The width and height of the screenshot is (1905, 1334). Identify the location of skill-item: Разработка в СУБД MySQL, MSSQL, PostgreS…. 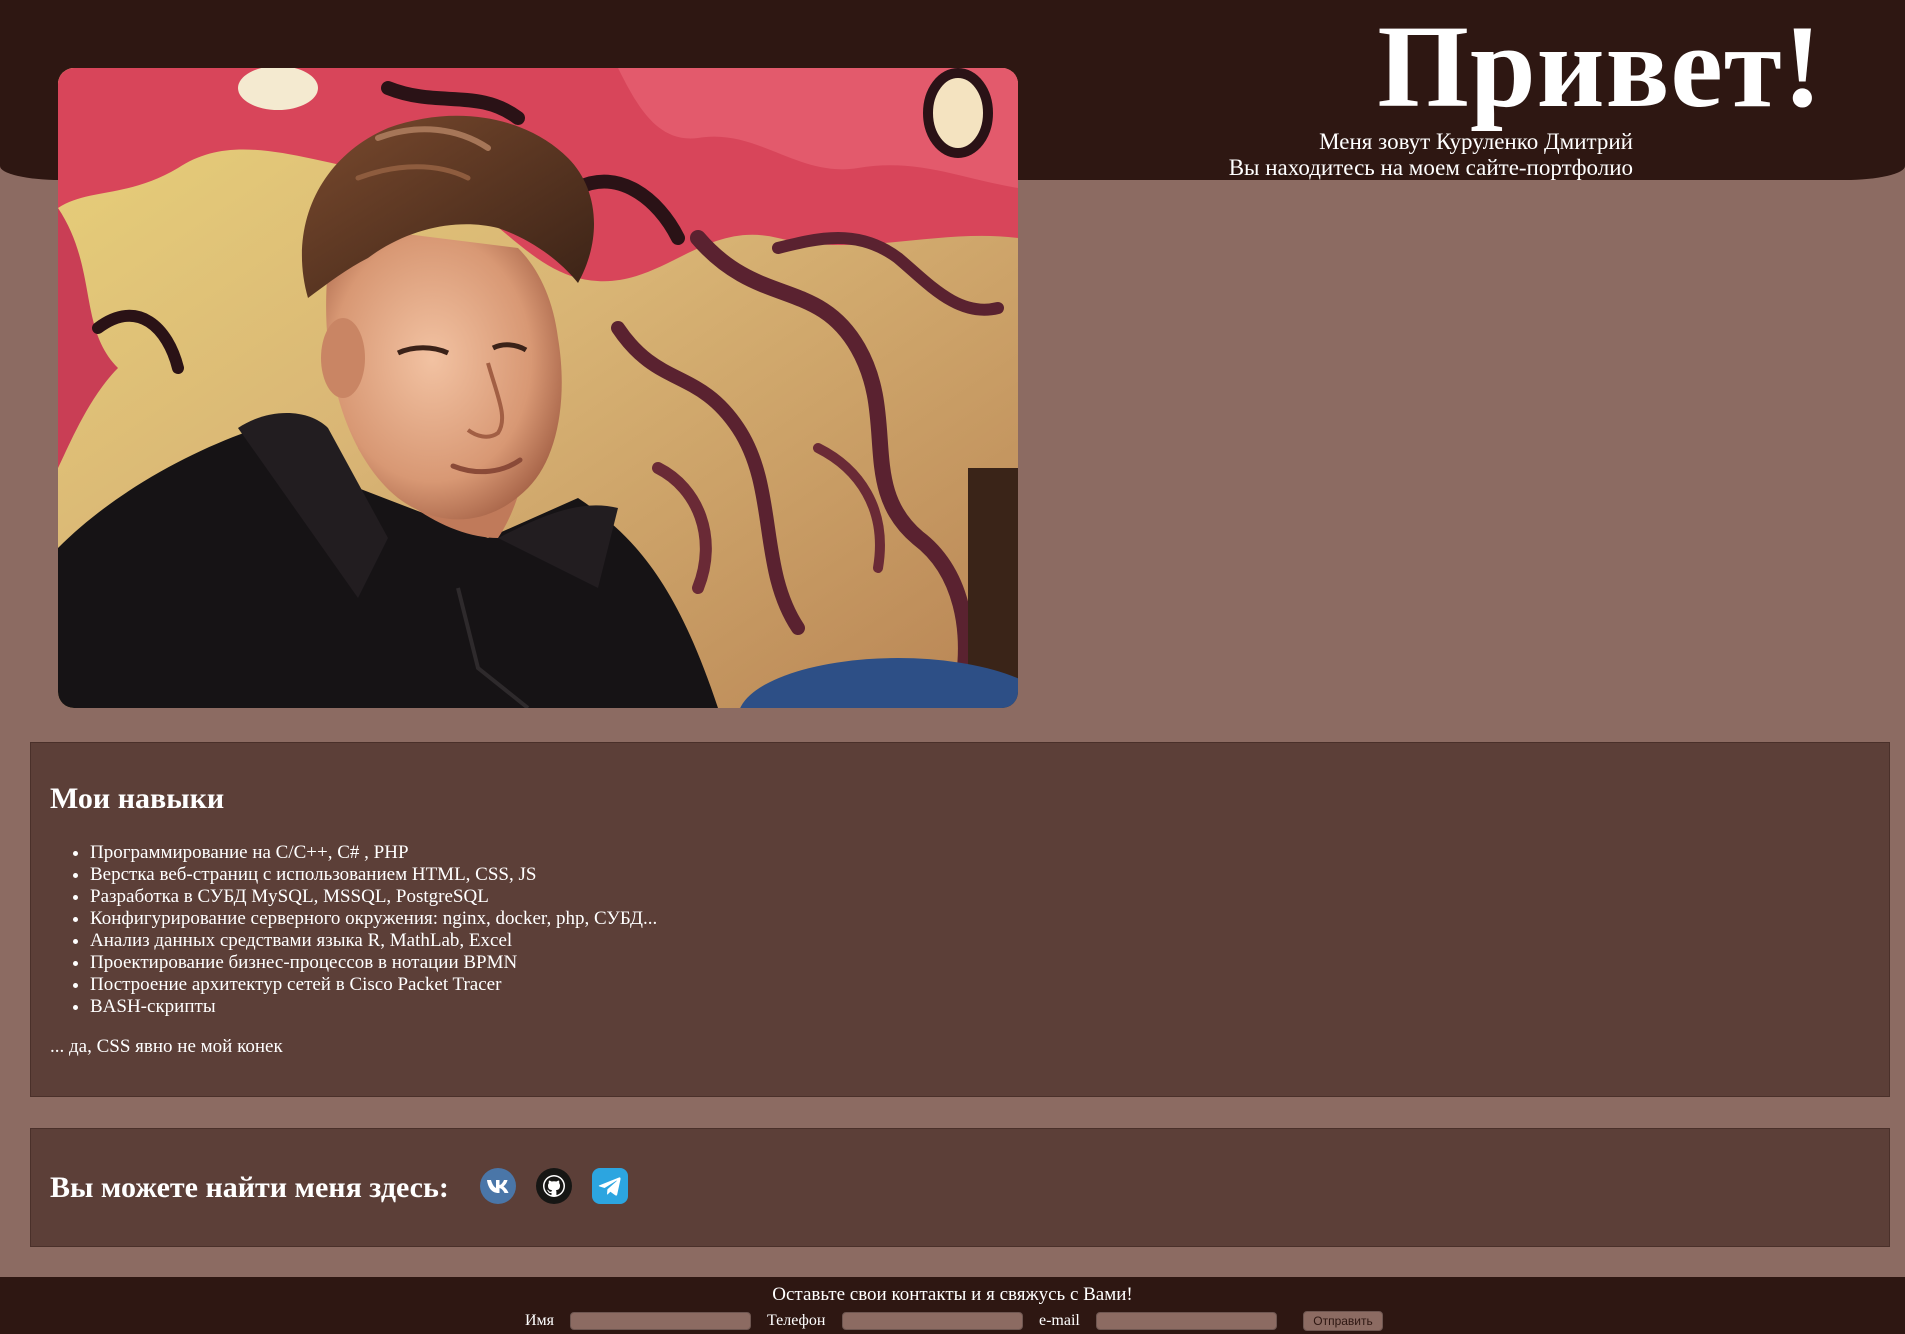
(980, 897).